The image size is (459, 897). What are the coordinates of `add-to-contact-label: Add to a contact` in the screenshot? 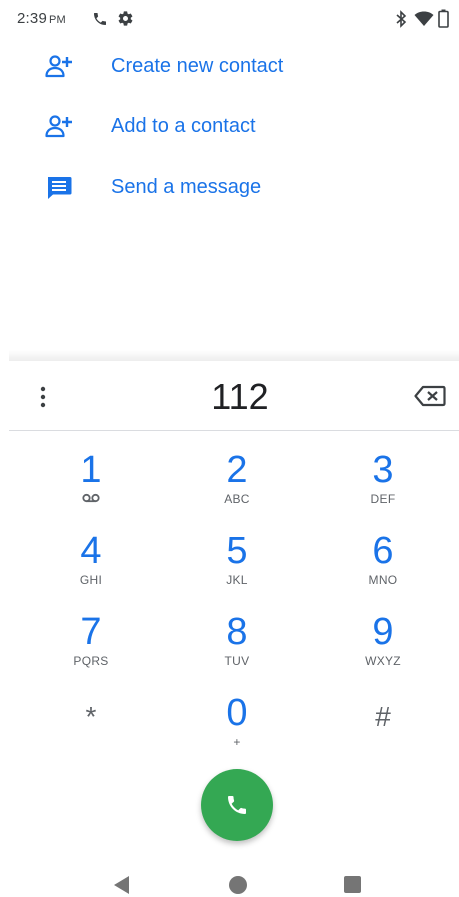 It's located at (183, 126).